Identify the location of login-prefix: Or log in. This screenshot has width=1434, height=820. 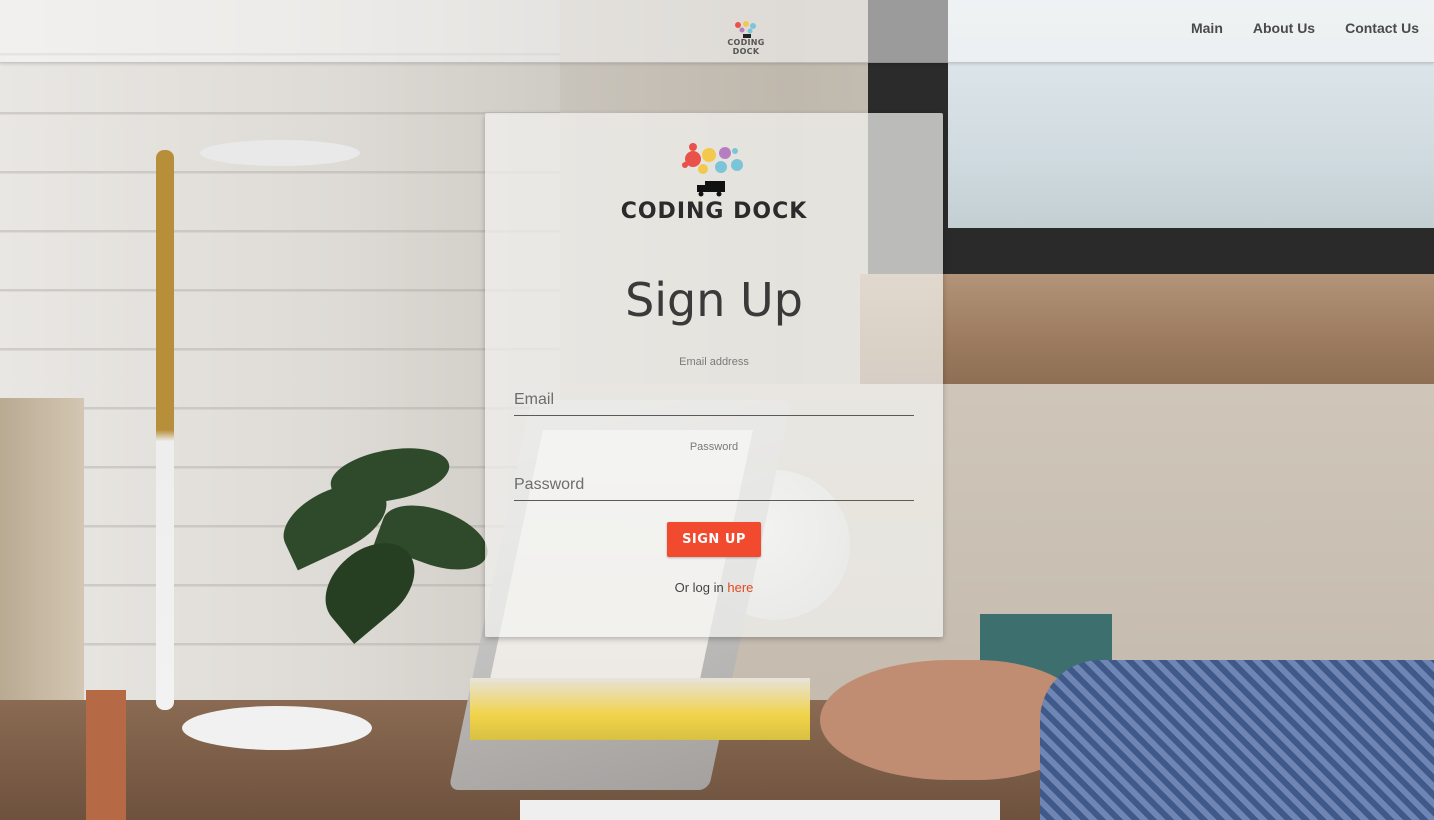
(699, 587).